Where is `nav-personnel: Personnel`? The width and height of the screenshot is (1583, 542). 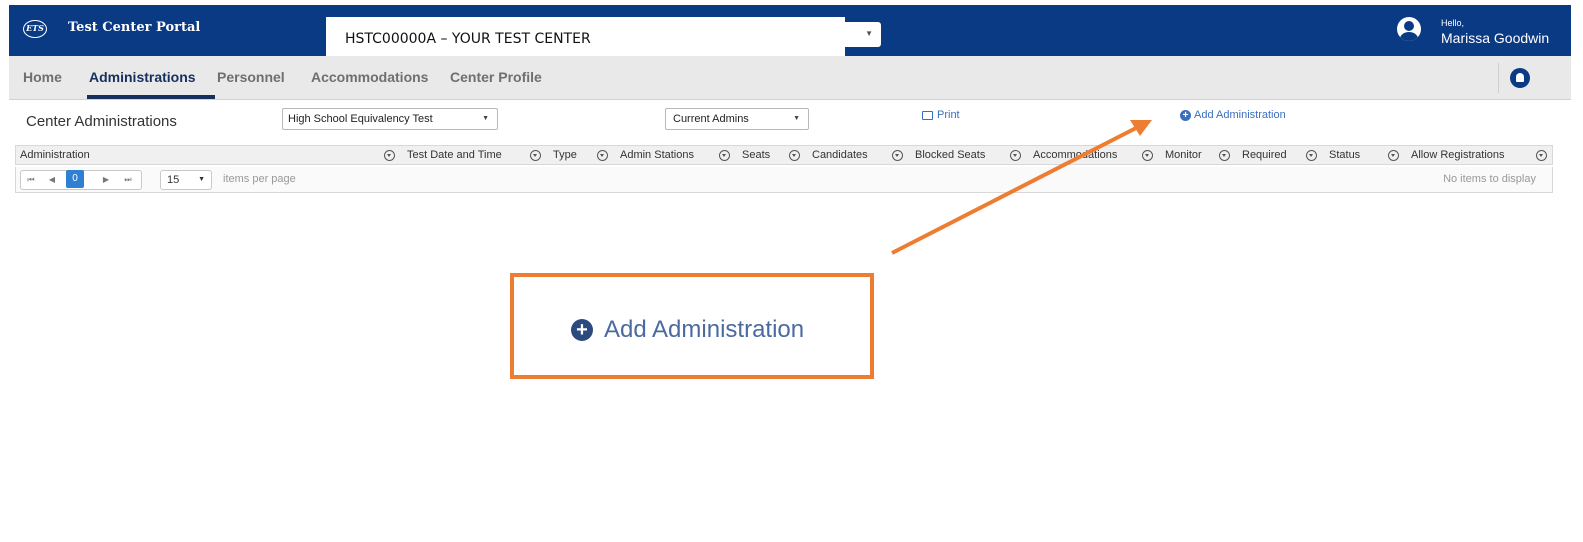
nav-personnel: Personnel is located at coordinates (251, 77).